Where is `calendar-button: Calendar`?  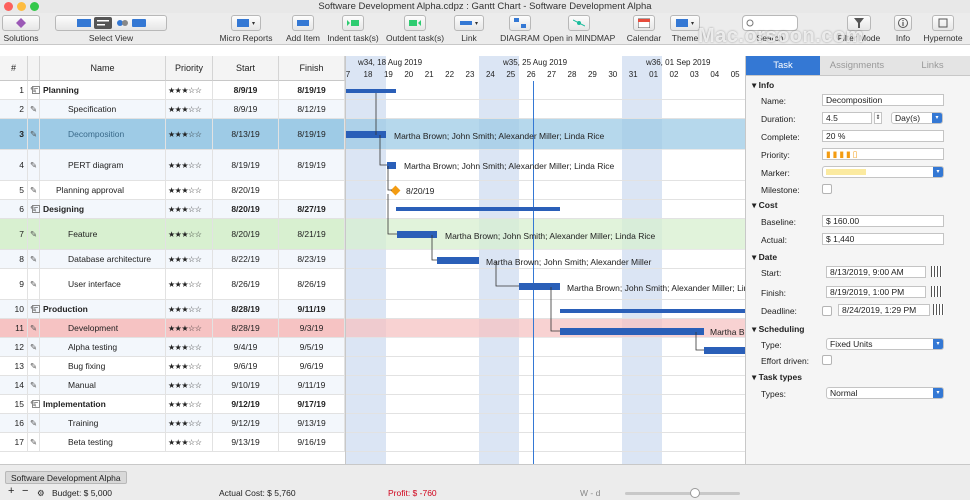
calendar-button: Calendar is located at coordinates (644, 29).